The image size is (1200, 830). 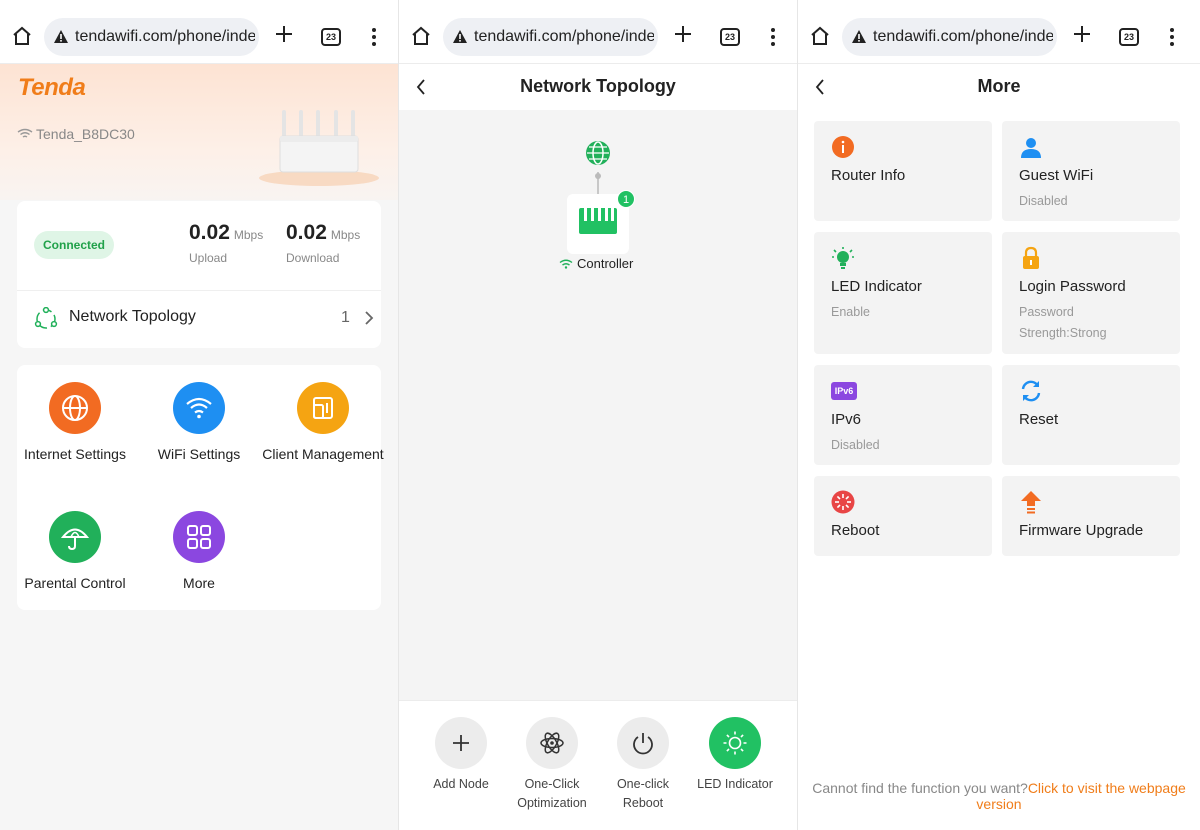 What do you see at coordinates (199, 290) in the screenshot?
I see `card-divider` at bounding box center [199, 290].